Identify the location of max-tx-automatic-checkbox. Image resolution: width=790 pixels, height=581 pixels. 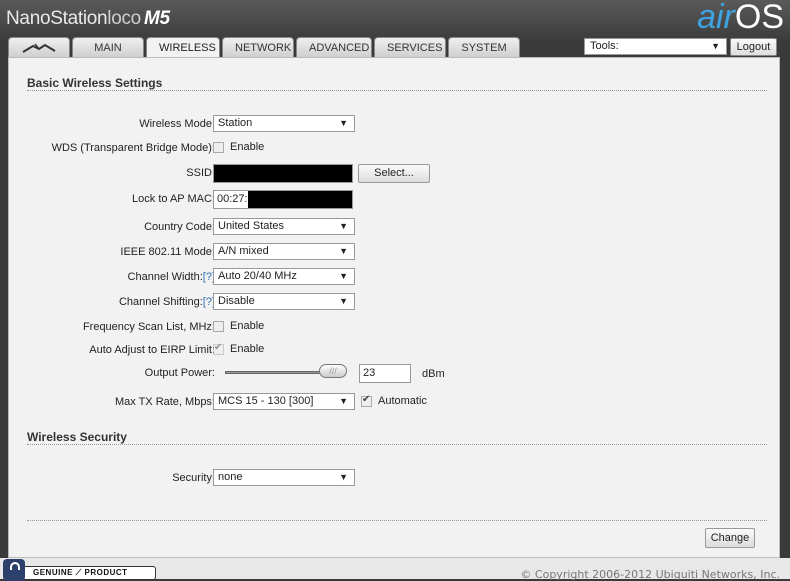
(366, 400).